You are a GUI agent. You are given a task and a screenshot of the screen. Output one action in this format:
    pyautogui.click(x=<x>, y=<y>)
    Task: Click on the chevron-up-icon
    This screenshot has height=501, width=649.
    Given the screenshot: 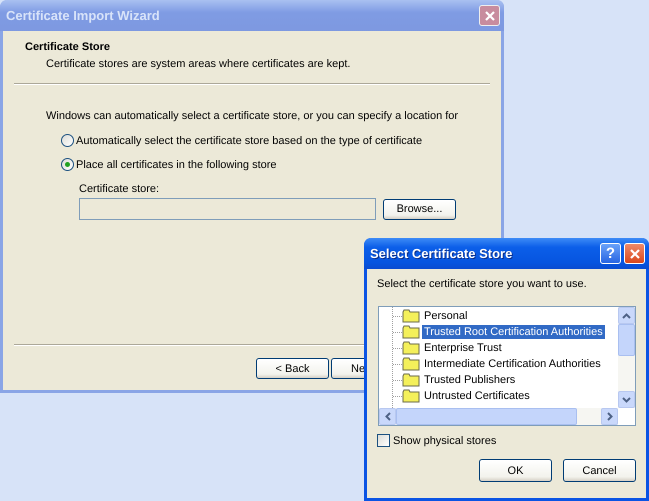 What is the action you would take?
    pyautogui.click(x=626, y=315)
    